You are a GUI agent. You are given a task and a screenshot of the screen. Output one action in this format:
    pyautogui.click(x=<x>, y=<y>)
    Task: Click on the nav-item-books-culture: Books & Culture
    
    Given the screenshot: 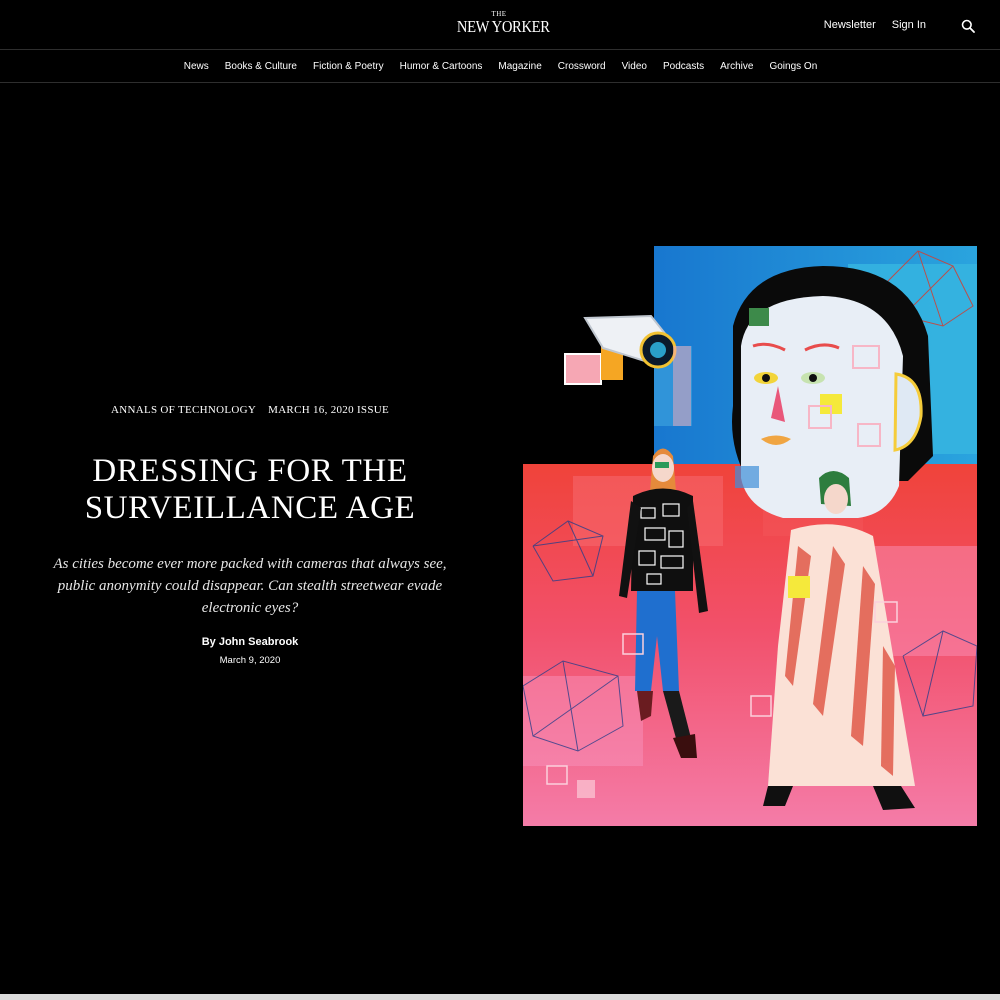 What is the action you would take?
    pyautogui.click(x=261, y=66)
    